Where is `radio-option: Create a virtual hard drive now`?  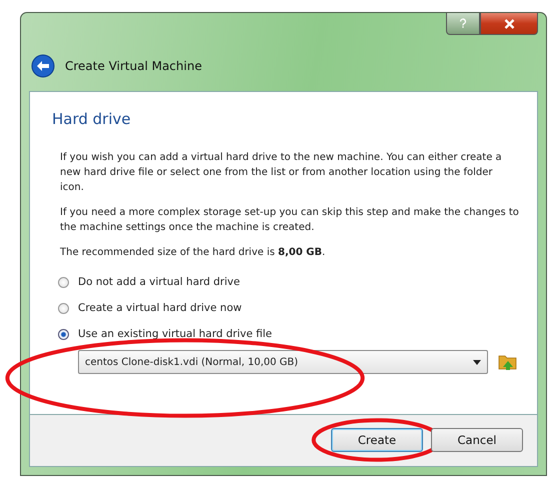 radio-option: Create a virtual hard drive now is located at coordinates (288, 308).